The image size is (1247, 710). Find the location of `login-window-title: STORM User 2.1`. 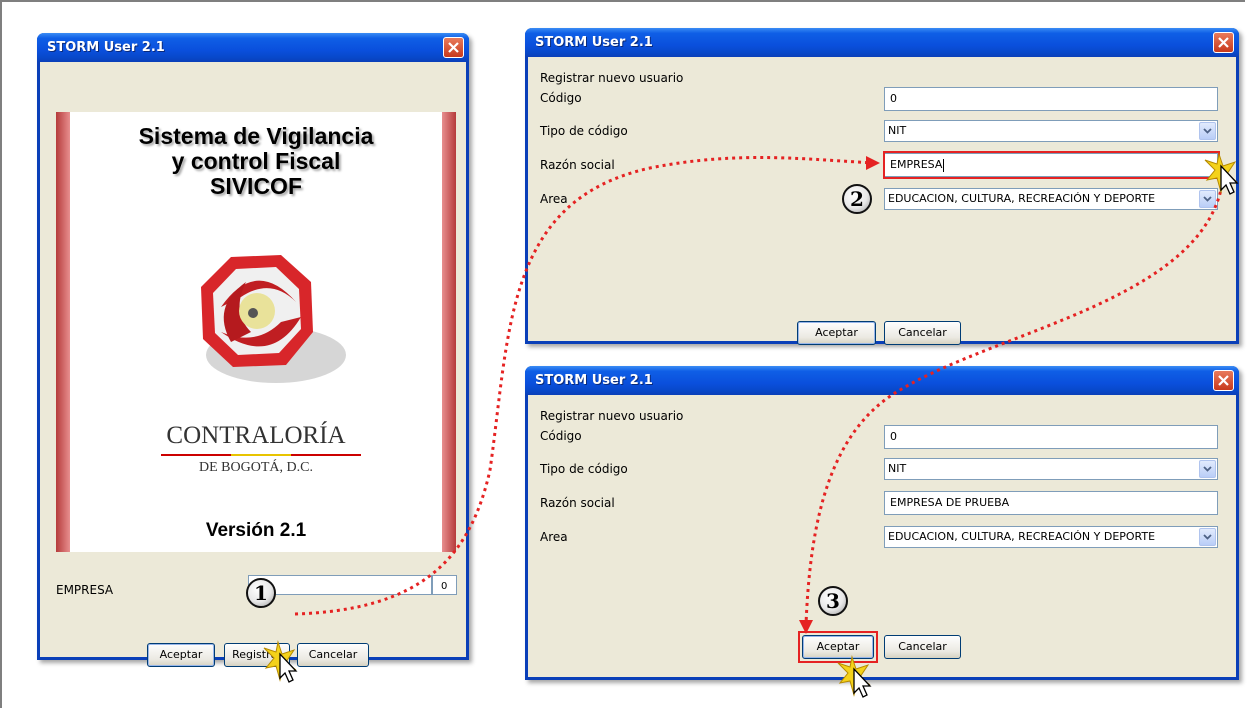

login-window-title: STORM User 2.1 is located at coordinates (106, 47).